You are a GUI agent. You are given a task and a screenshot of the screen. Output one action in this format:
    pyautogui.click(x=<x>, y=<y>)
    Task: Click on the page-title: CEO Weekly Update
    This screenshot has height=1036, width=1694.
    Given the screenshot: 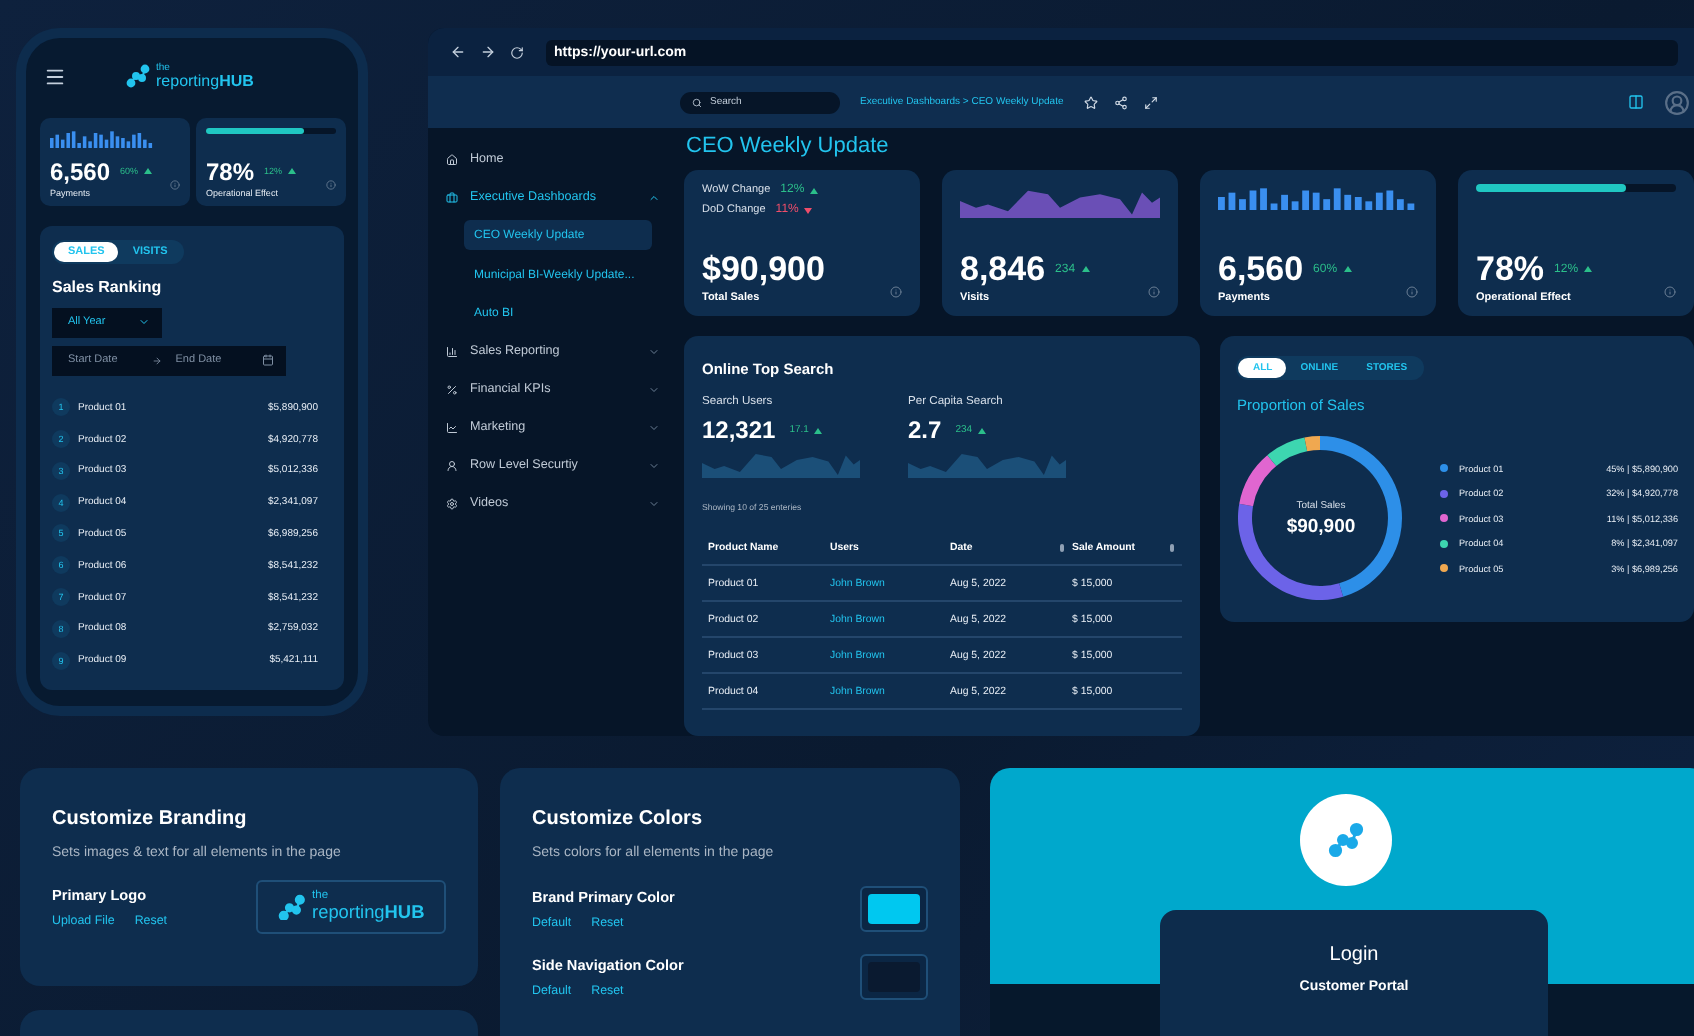 What is the action you would take?
    pyautogui.click(x=788, y=146)
    